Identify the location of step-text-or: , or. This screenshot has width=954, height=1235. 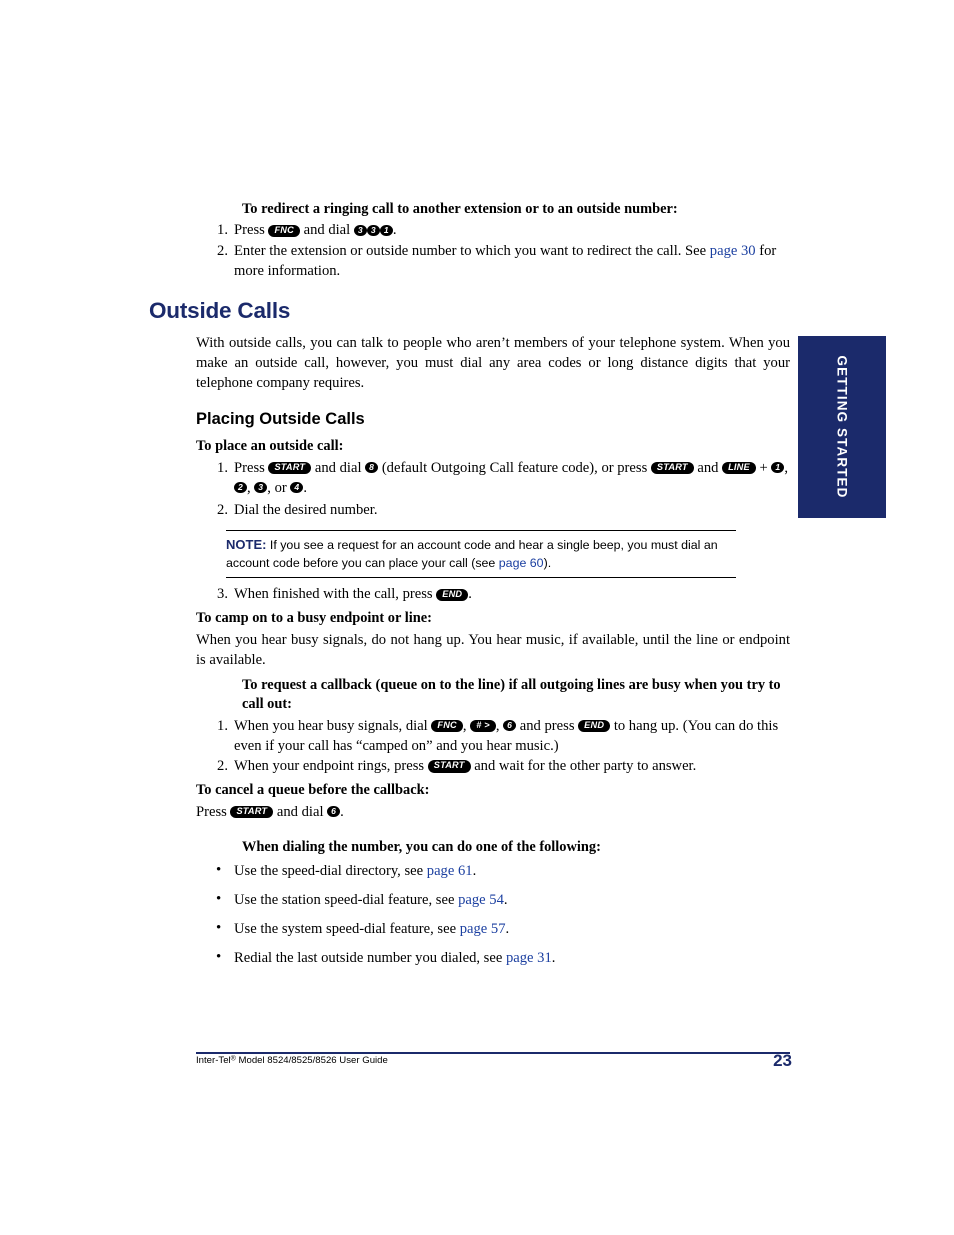
(277, 487).